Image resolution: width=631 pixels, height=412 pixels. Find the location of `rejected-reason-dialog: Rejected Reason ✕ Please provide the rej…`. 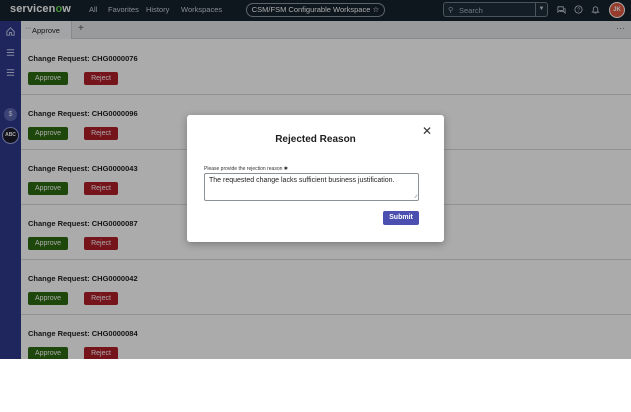

rejected-reason-dialog: Rejected Reason ✕ Please provide the rej… is located at coordinates (315, 178).